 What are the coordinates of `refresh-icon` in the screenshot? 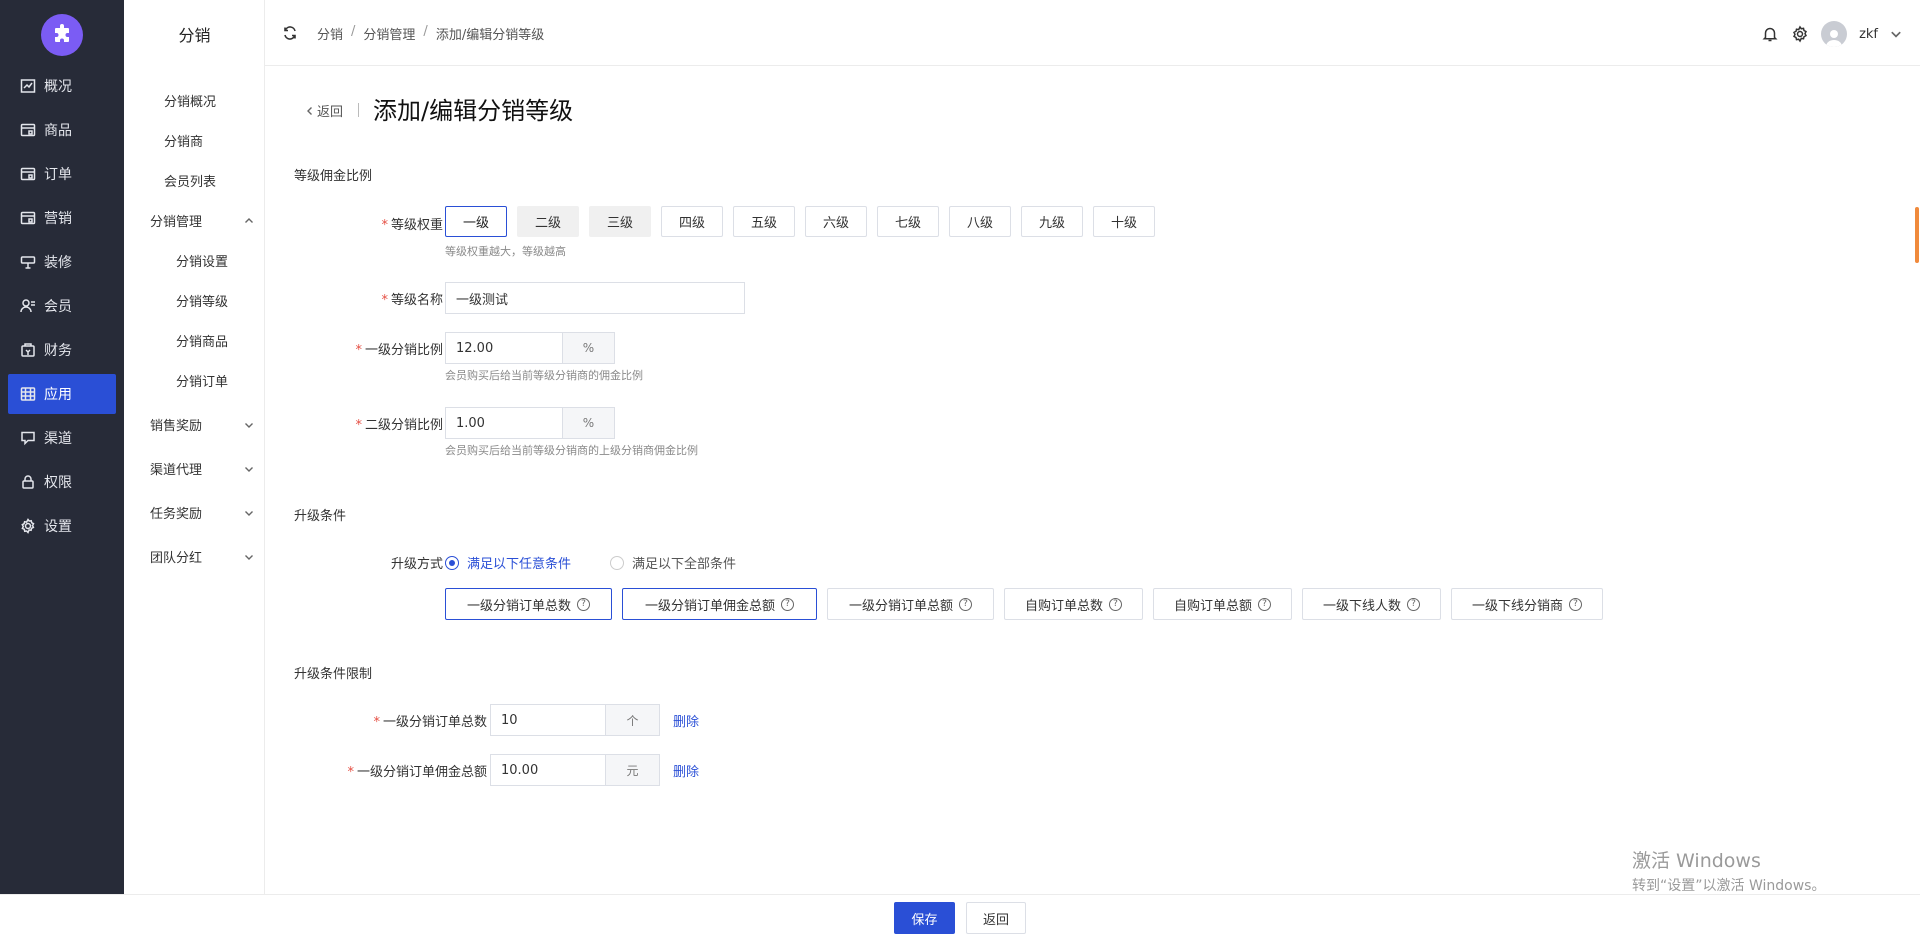 It's located at (290, 33).